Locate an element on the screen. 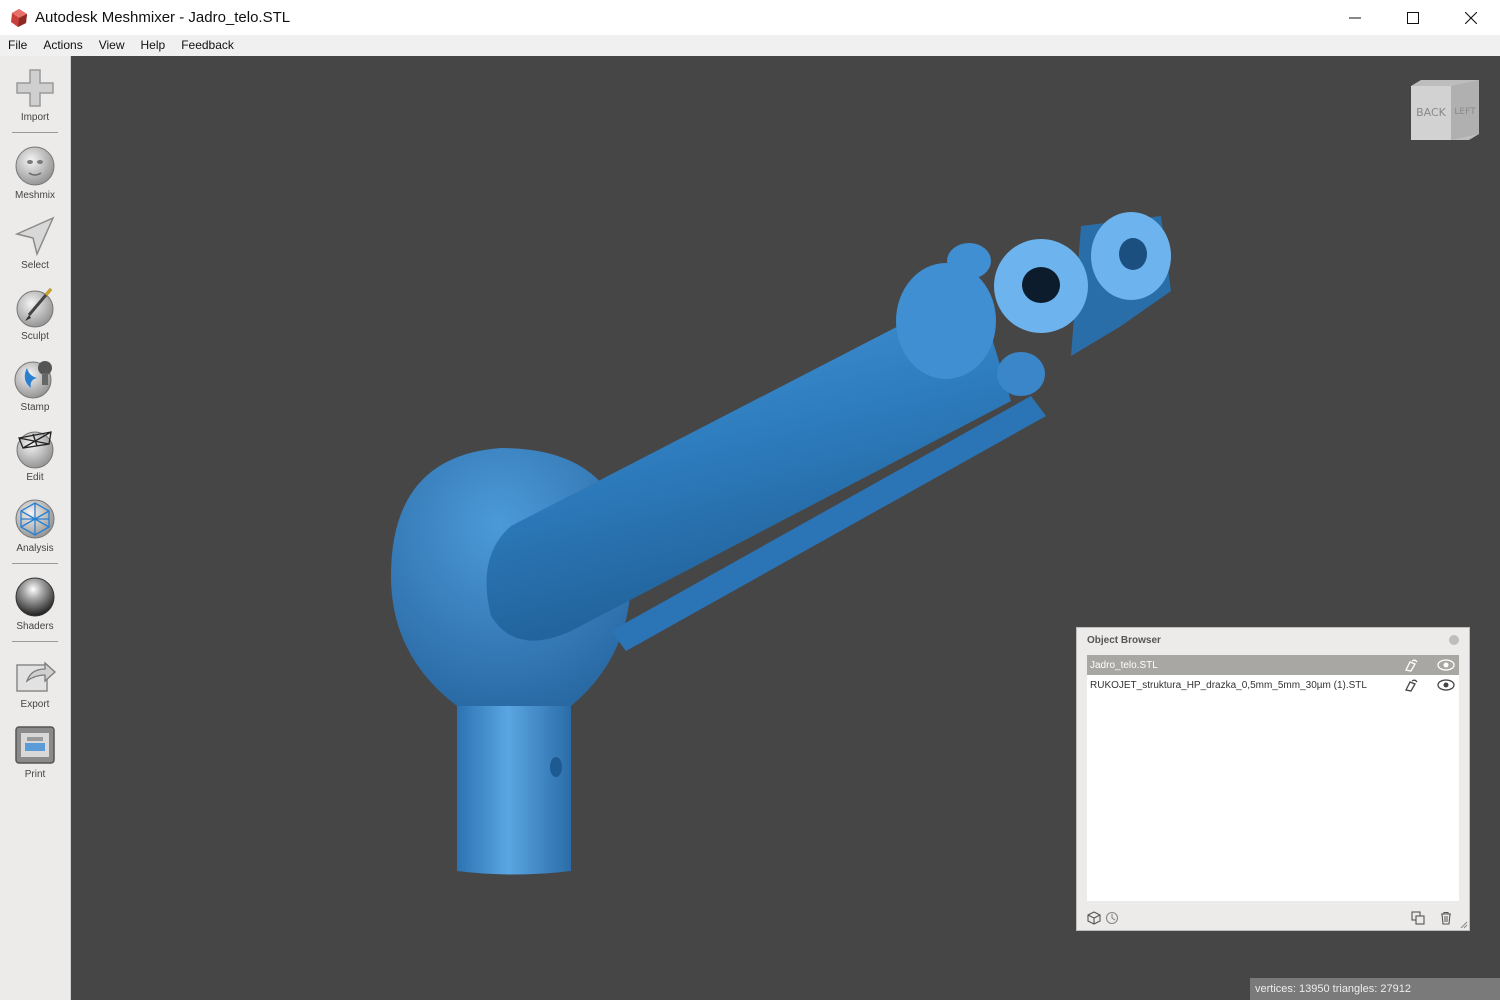 The height and width of the screenshot is (1000, 1500). maximize-icon is located at coordinates (1413, 17).